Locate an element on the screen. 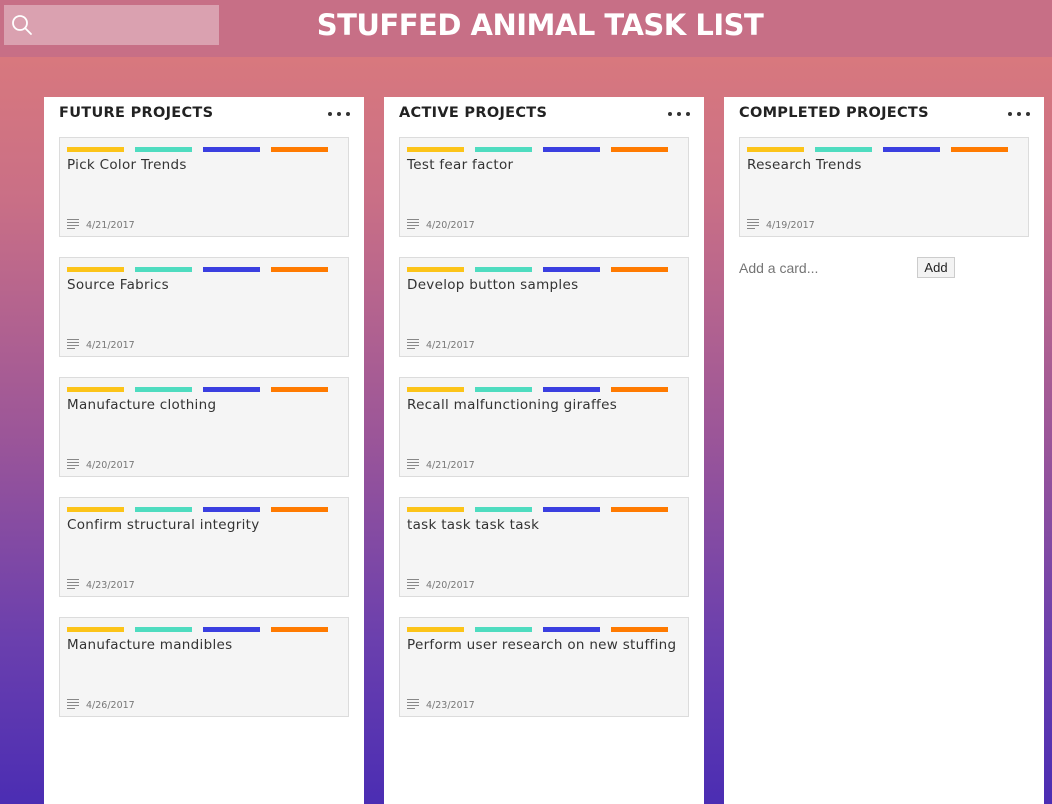  task-card: Manufacture mandibles 4/26/2017 is located at coordinates (204, 667).